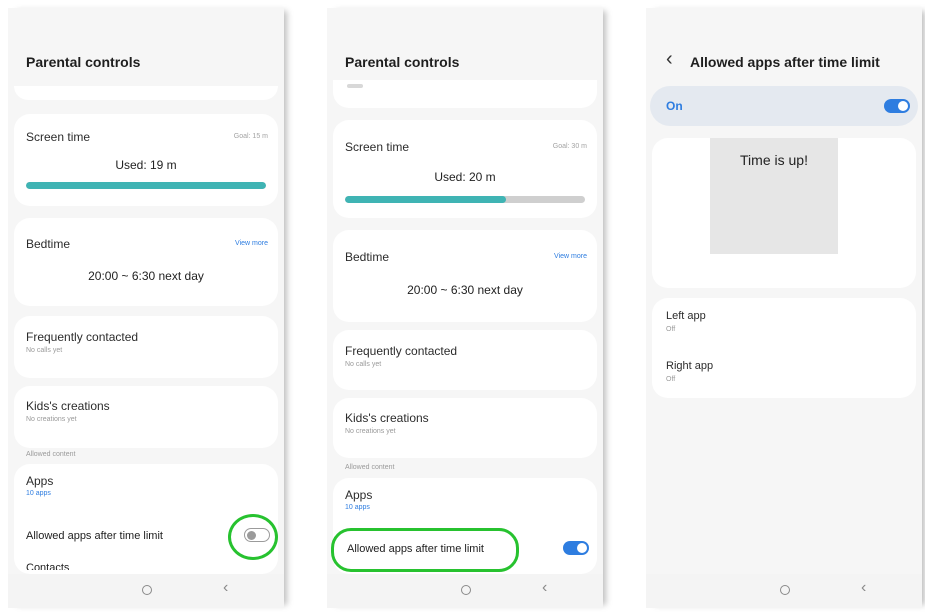 This screenshot has width=925, height=612. I want to click on screen-time-used: Used: 20 m, so click(465, 177).